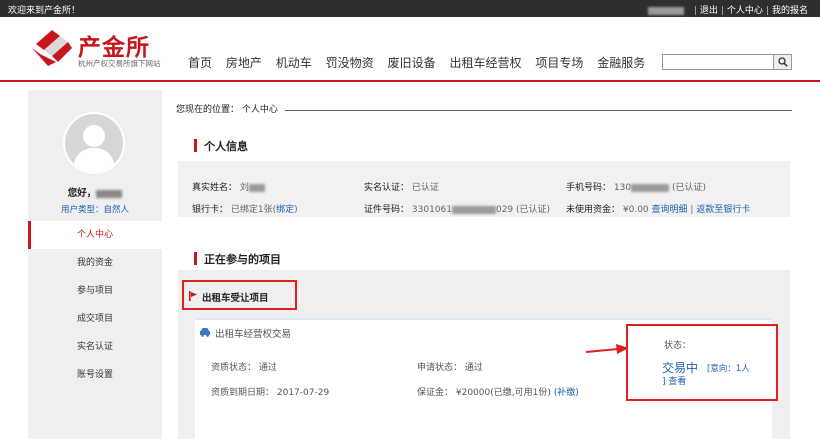  I want to click on logo-mark-icon, so click(52, 48).